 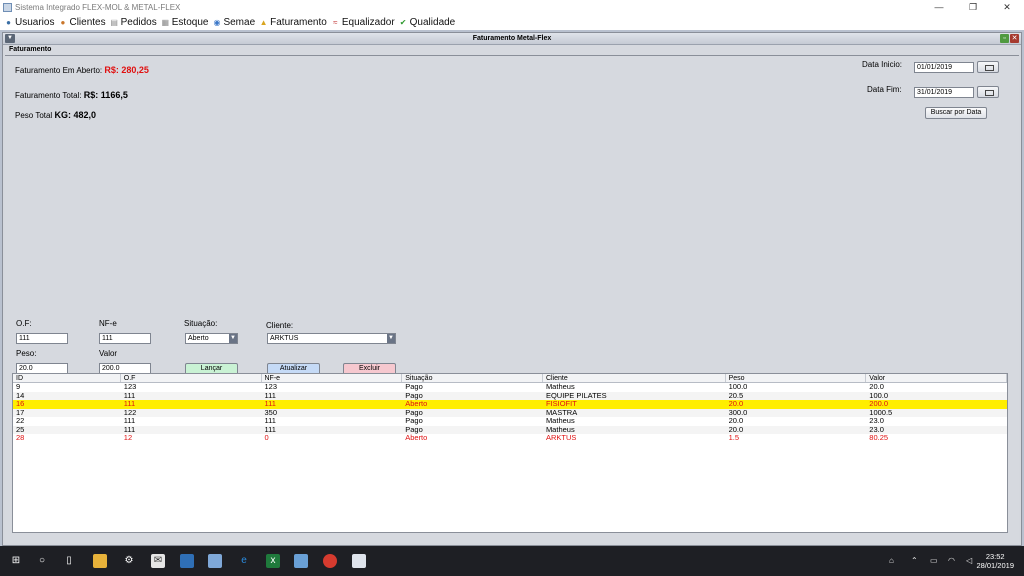 I want to click on column-header: Cliente, so click(x=634, y=378).